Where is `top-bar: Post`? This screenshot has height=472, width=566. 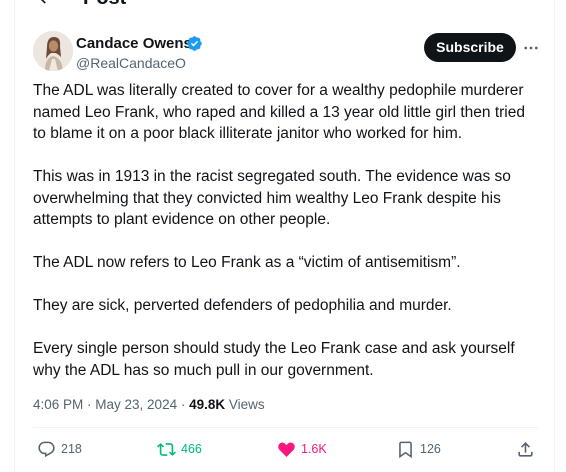 top-bar: Post is located at coordinates (284, 5).